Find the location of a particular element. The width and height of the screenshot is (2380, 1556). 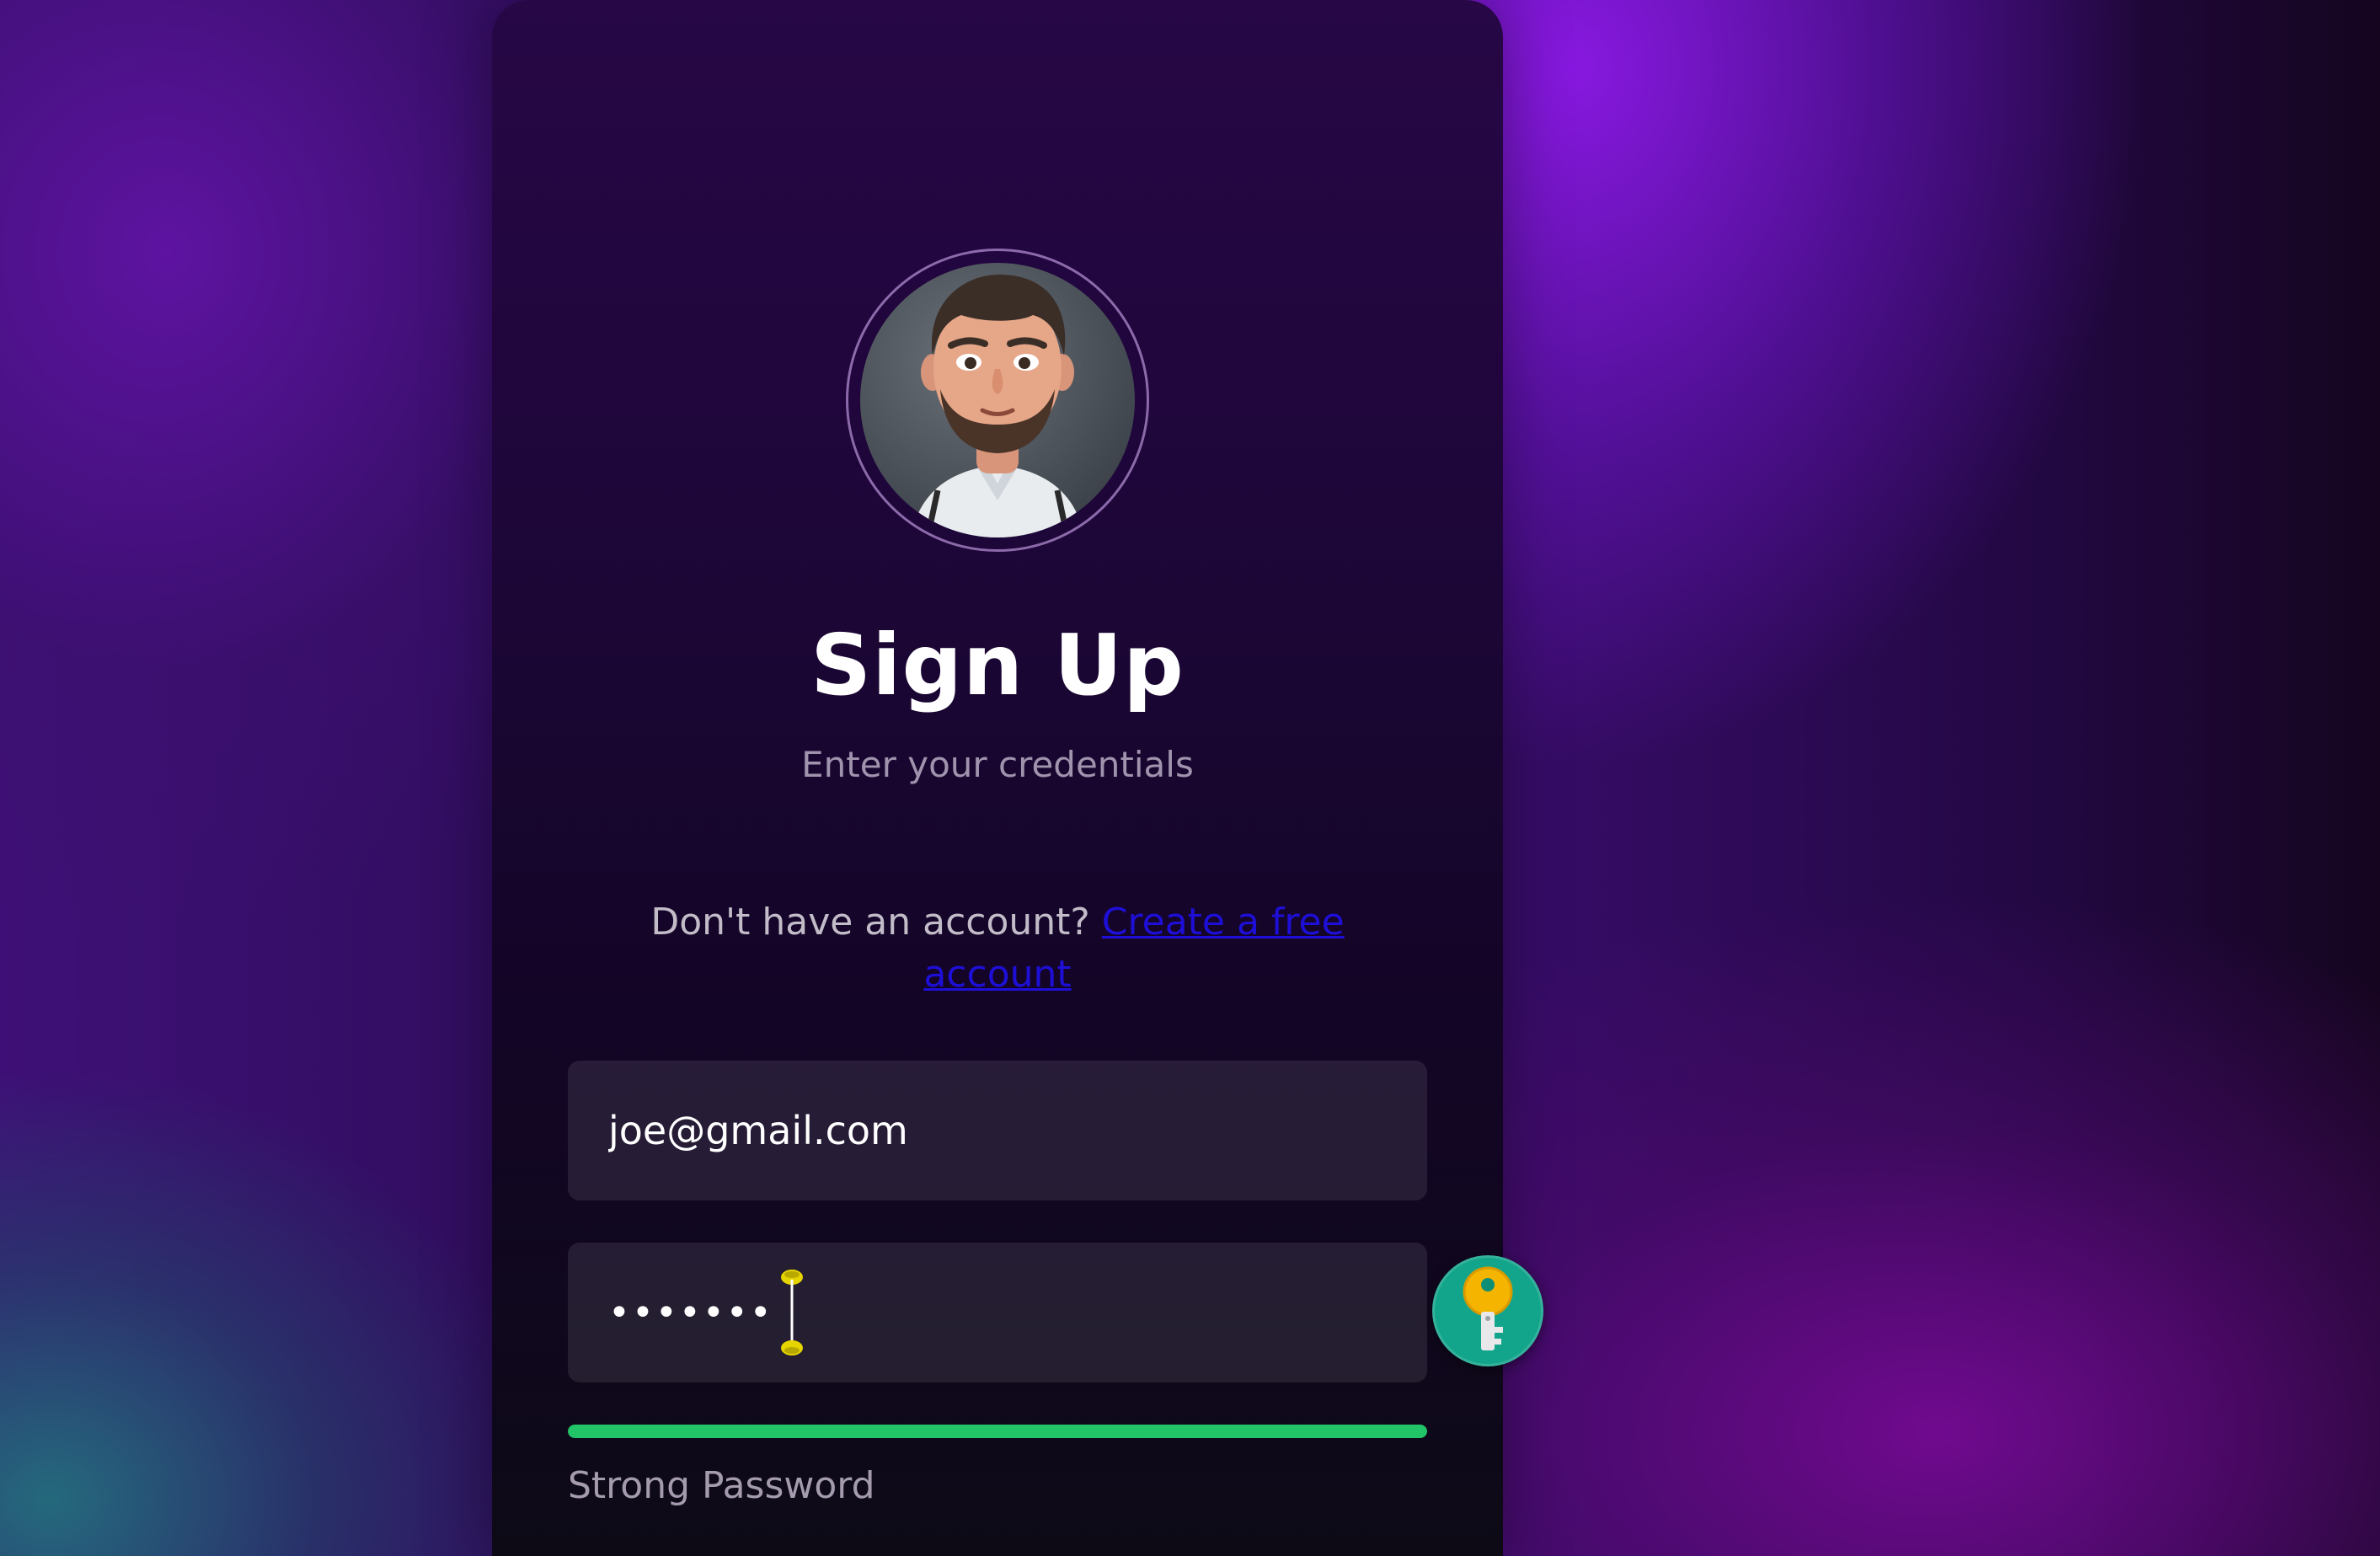

password-manager-button is located at coordinates (1487, 1311).